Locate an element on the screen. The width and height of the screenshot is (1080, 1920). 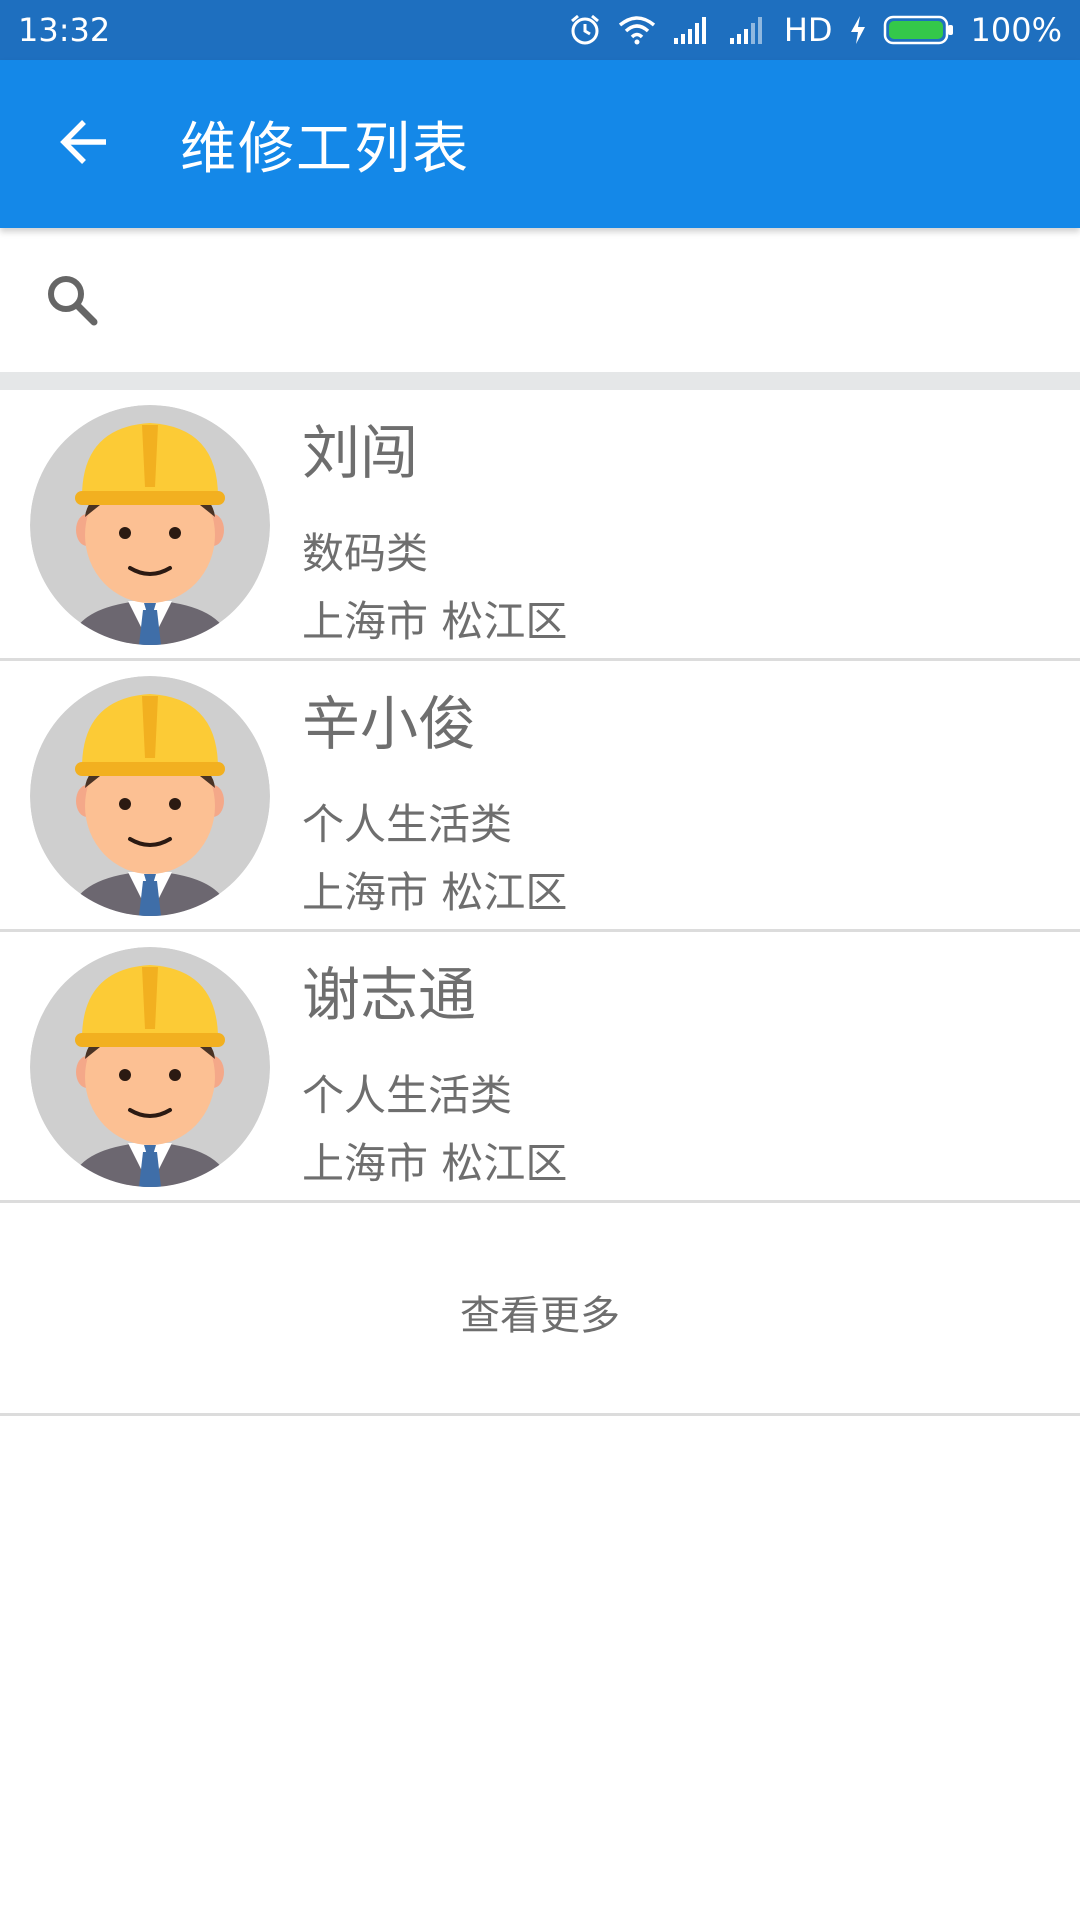
status-icons: HD 100% is located at coordinates (815, 30).